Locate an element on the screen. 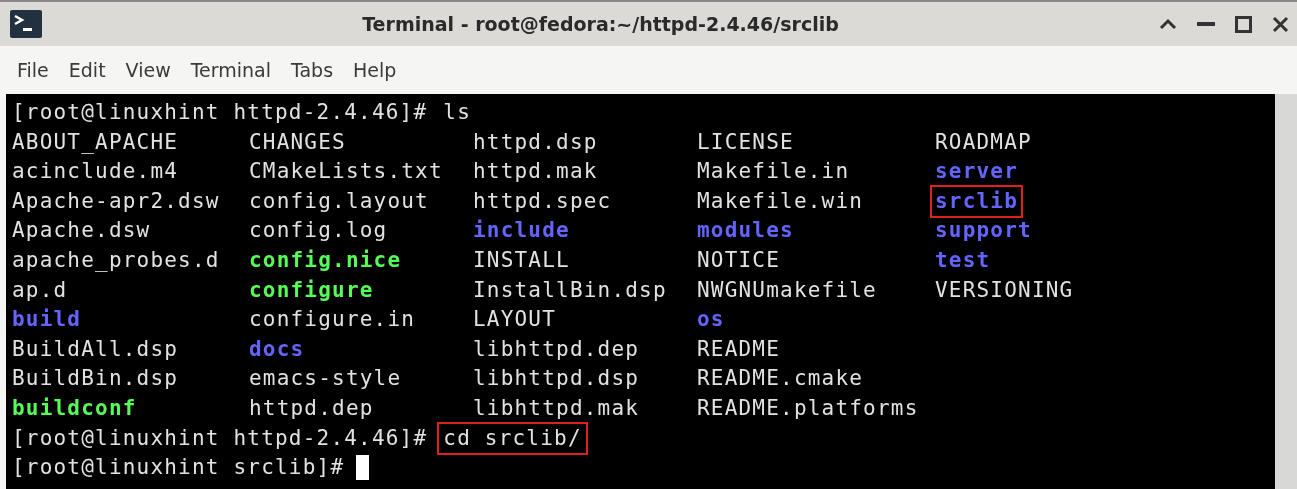 Image resolution: width=1297 pixels, height=489 pixels. file-name: CHANGES is located at coordinates (297, 142).